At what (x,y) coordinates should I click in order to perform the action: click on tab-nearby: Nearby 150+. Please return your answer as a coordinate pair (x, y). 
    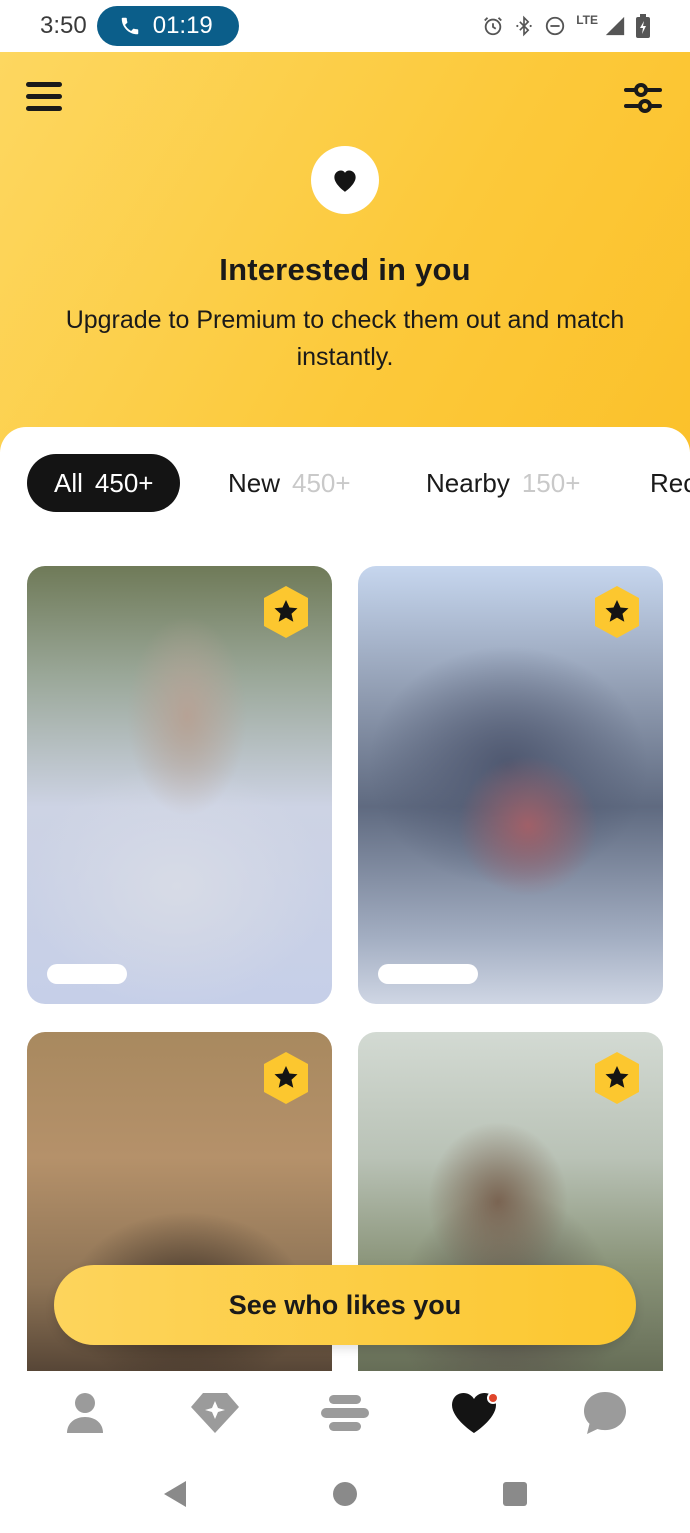
    Looking at the image, I should click on (503, 483).